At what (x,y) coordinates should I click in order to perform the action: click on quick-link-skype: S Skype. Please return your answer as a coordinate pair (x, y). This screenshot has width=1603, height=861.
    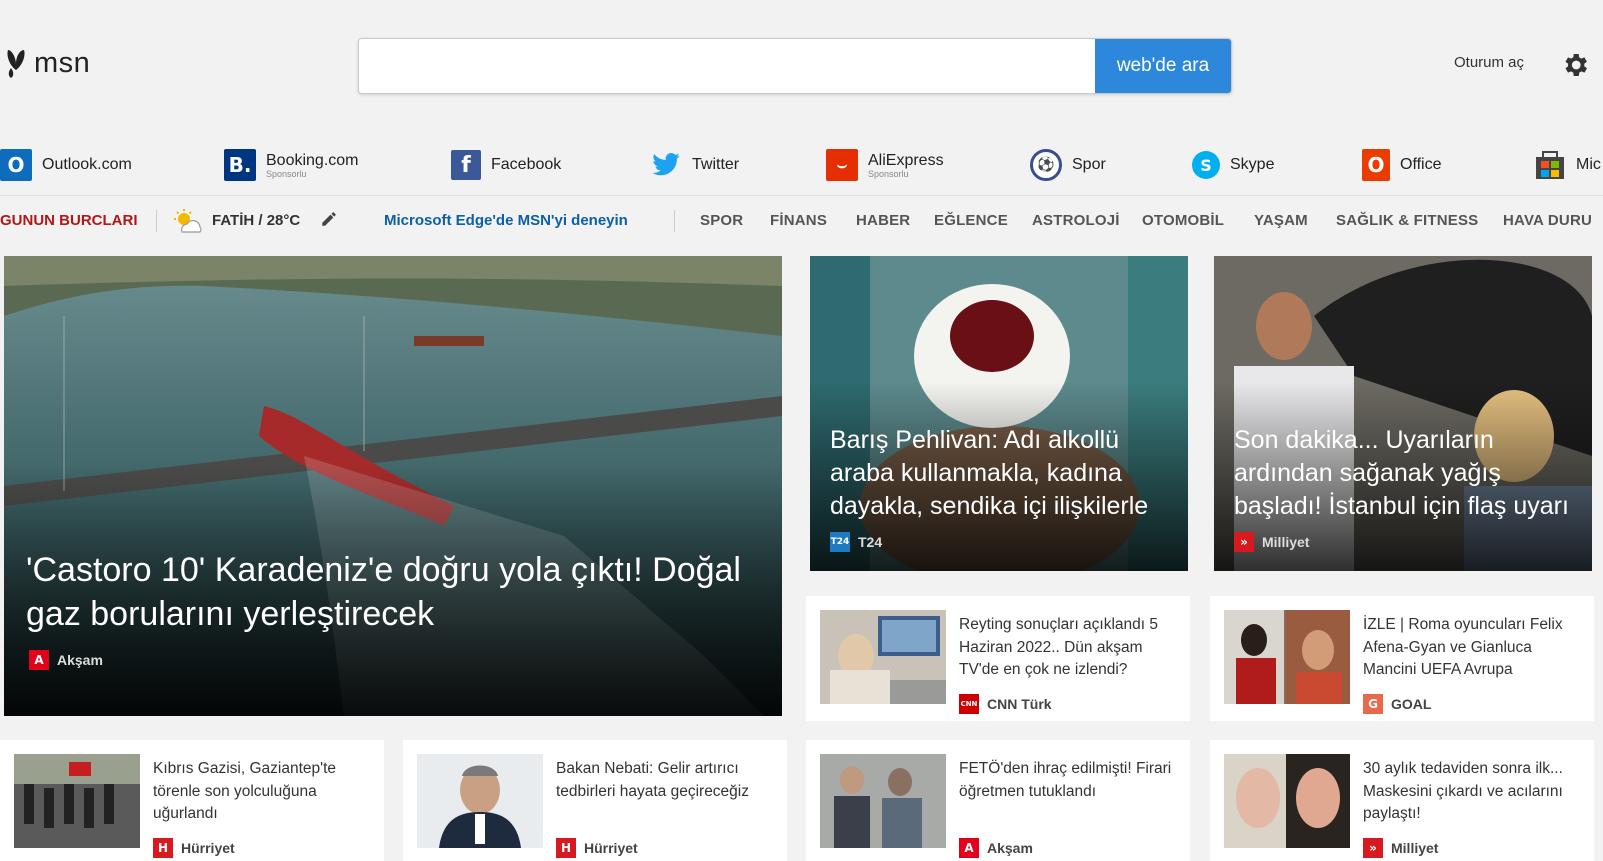
    Looking at the image, I should click on (1233, 165).